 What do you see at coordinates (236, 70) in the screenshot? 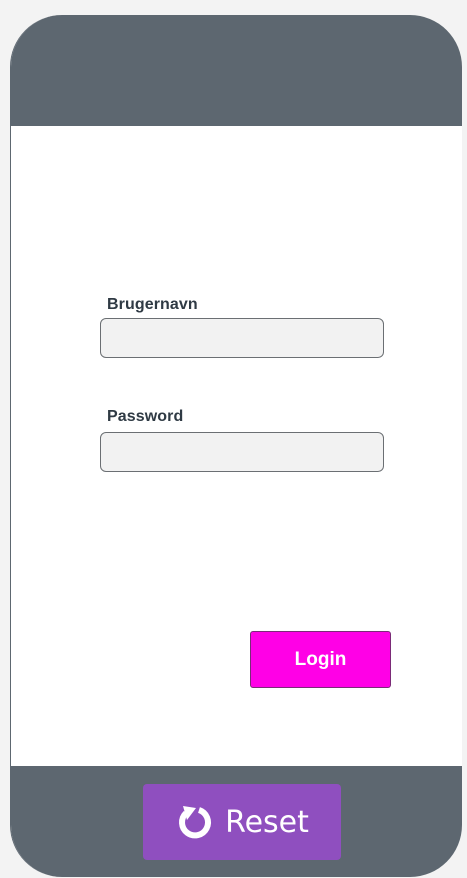
I see `header-bar` at bounding box center [236, 70].